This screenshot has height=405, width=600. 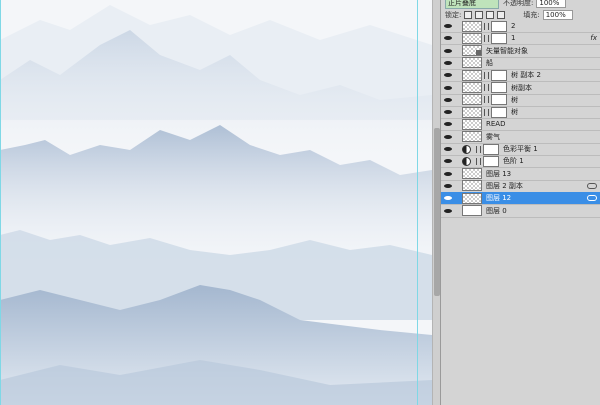 What do you see at coordinates (490, 15) in the screenshot?
I see `lock-position-icon` at bounding box center [490, 15].